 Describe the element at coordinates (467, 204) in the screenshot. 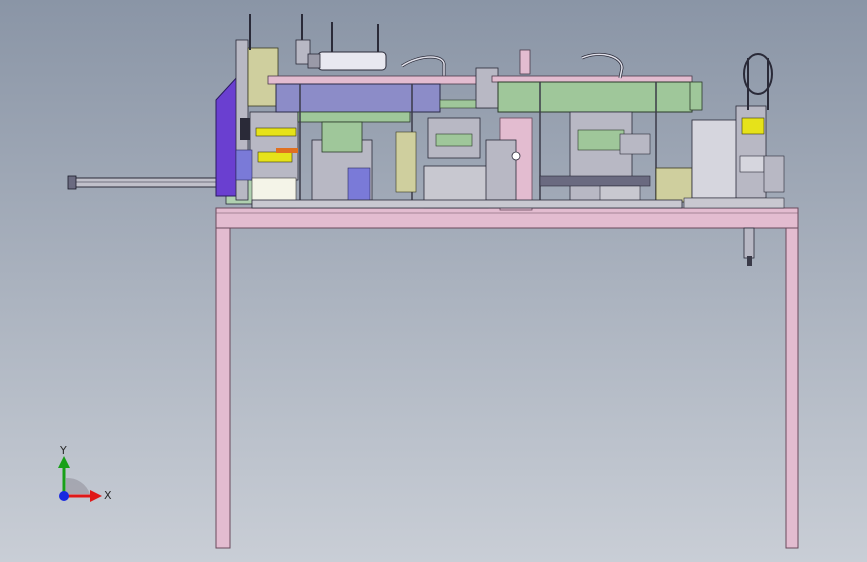

I see `base-rail` at that location.